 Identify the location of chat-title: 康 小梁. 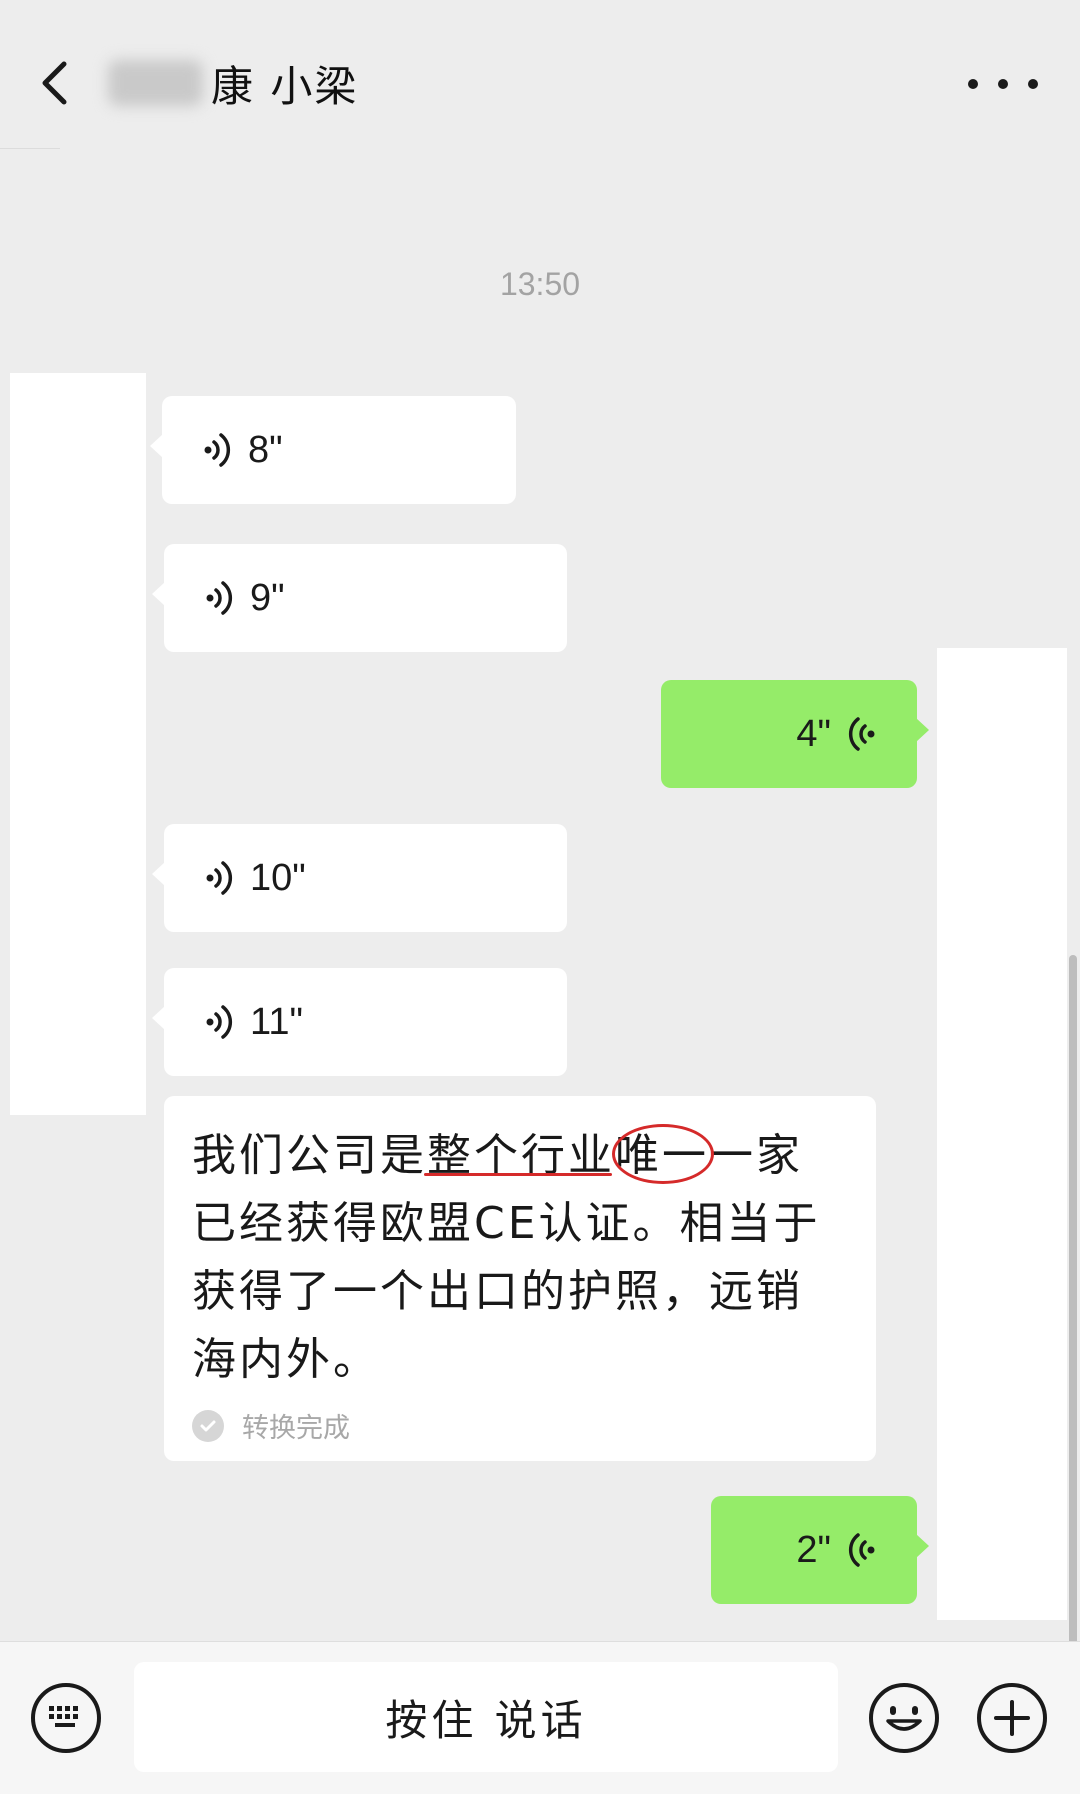
(233, 83).